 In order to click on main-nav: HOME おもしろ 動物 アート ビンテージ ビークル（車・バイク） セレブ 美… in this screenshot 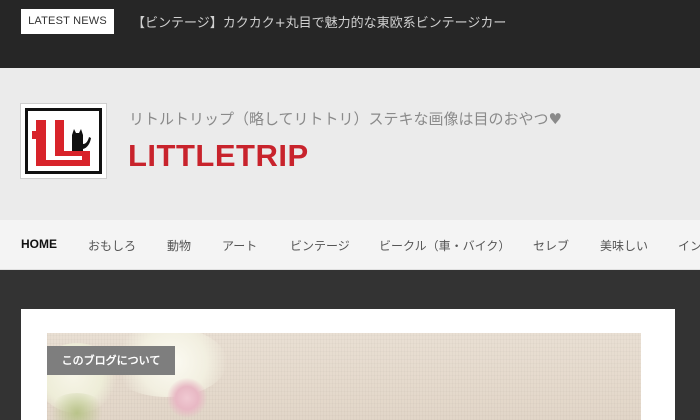, I will do `click(350, 245)`.